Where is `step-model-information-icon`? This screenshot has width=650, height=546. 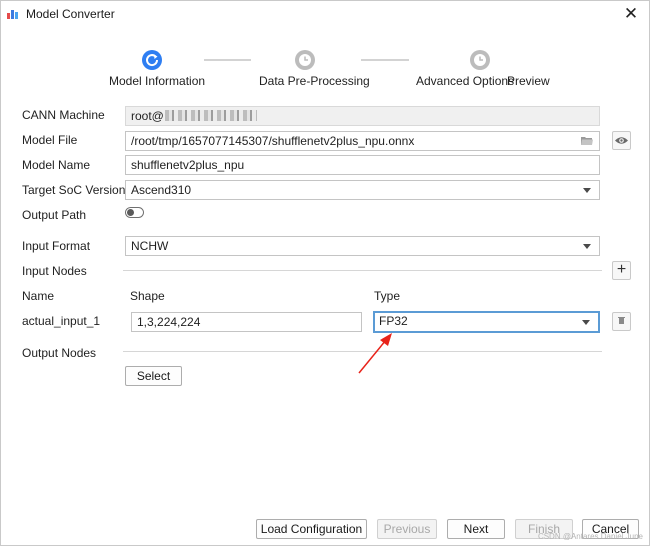
step-model-information-icon is located at coordinates (152, 60).